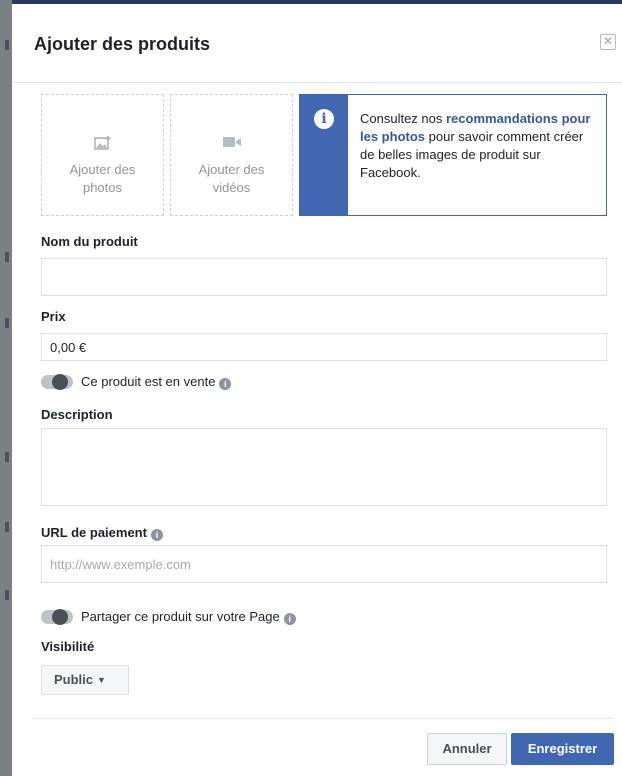 The height and width of the screenshot is (776, 622). Describe the element at coordinates (403, 118) in the screenshot. I see `tip-text-before: Consultez nos` at that location.